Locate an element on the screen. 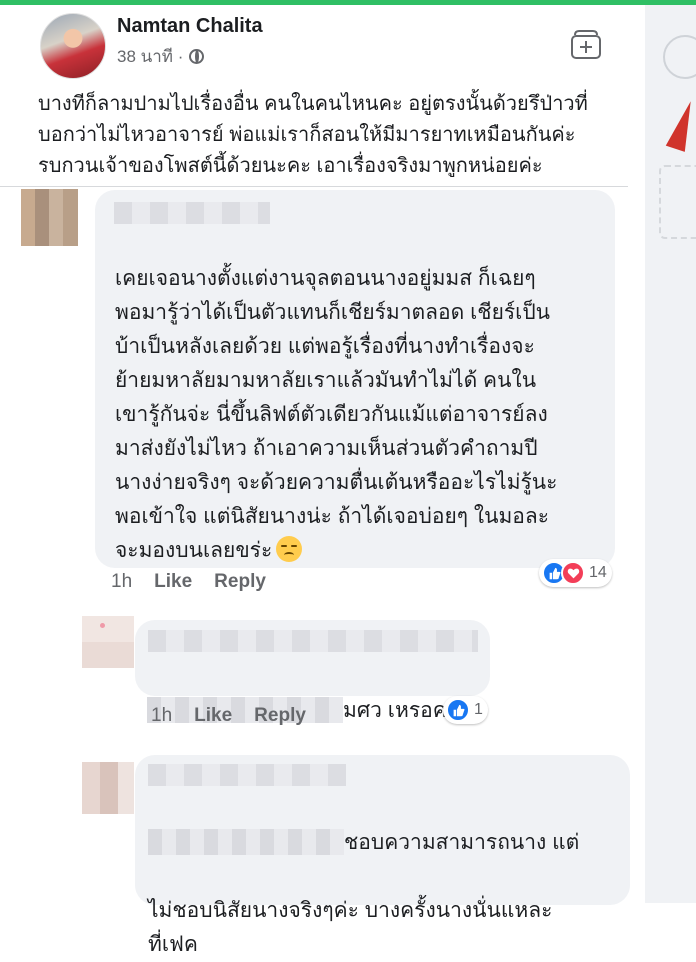  post-meta: 38 นาที · is located at coordinates (161, 56).